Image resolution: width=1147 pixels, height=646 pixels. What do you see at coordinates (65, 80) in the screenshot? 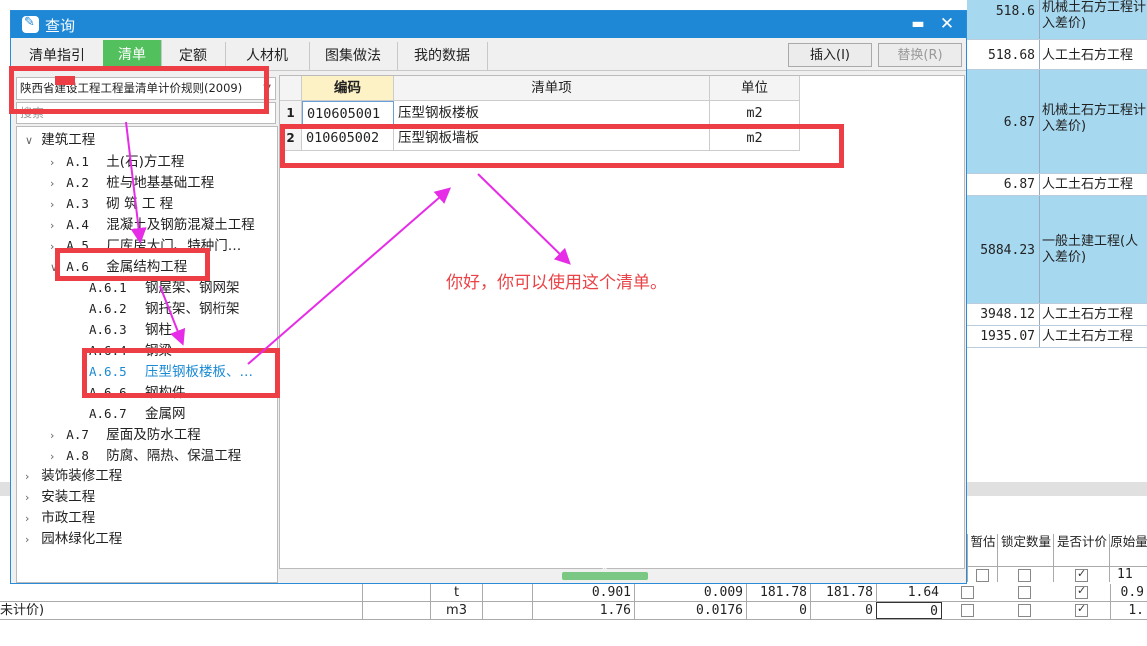
I see `redaction-mark` at bounding box center [65, 80].